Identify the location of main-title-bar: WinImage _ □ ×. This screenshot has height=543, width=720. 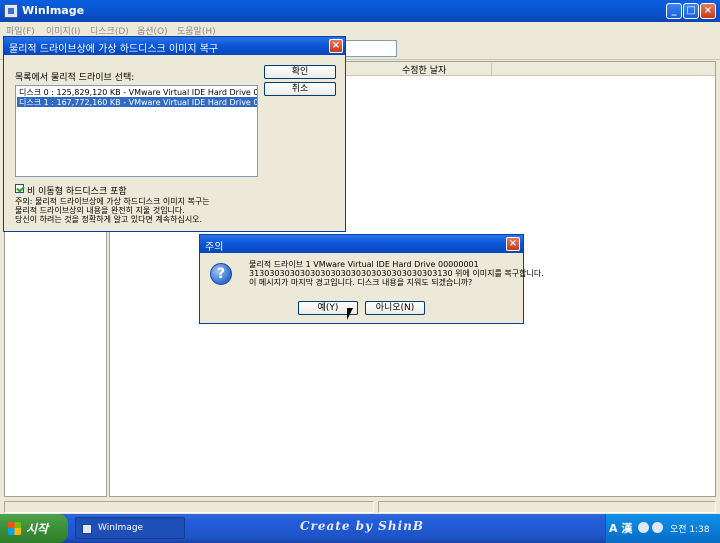
(360, 11).